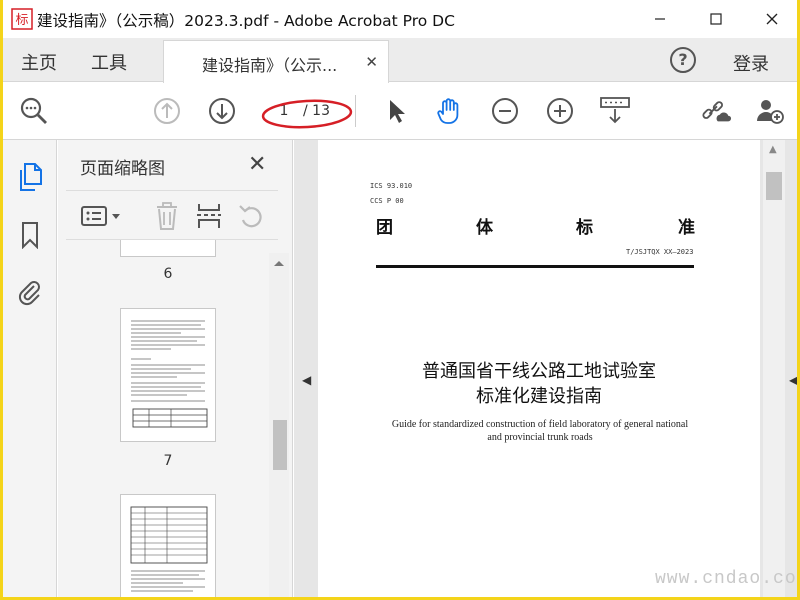 The image size is (800, 600). What do you see at coordinates (109, 62) in the screenshot?
I see `tab-tools: 工具` at bounding box center [109, 62].